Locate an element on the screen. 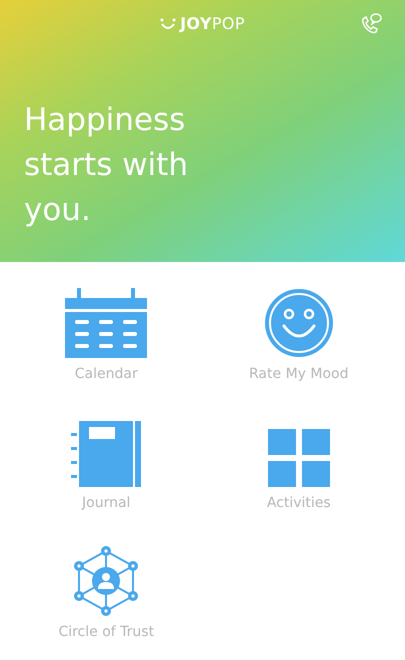 Image resolution: width=405 pixels, height=660 pixels. menu-tile: Circle of Trust is located at coordinates (106, 593).